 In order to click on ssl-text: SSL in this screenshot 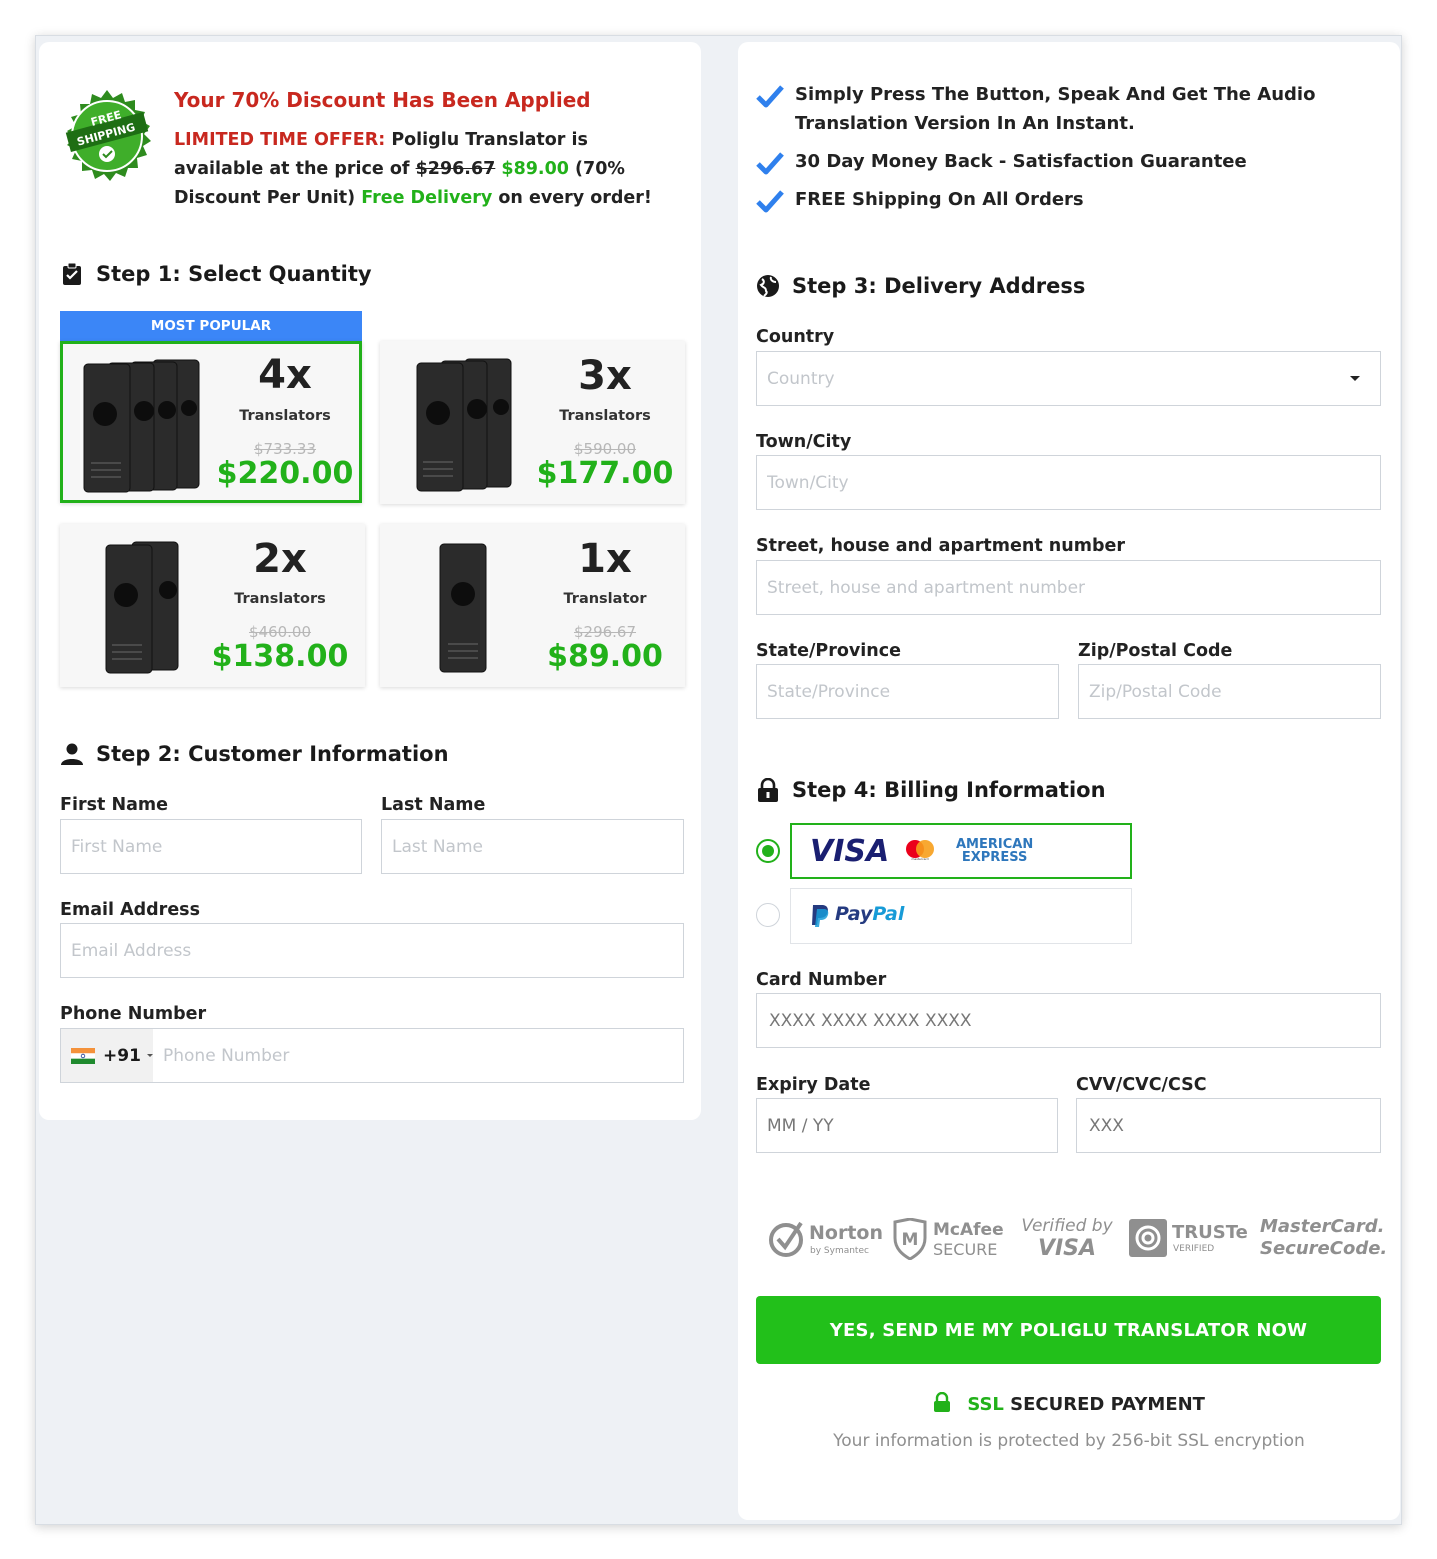, I will do `click(985, 1404)`.